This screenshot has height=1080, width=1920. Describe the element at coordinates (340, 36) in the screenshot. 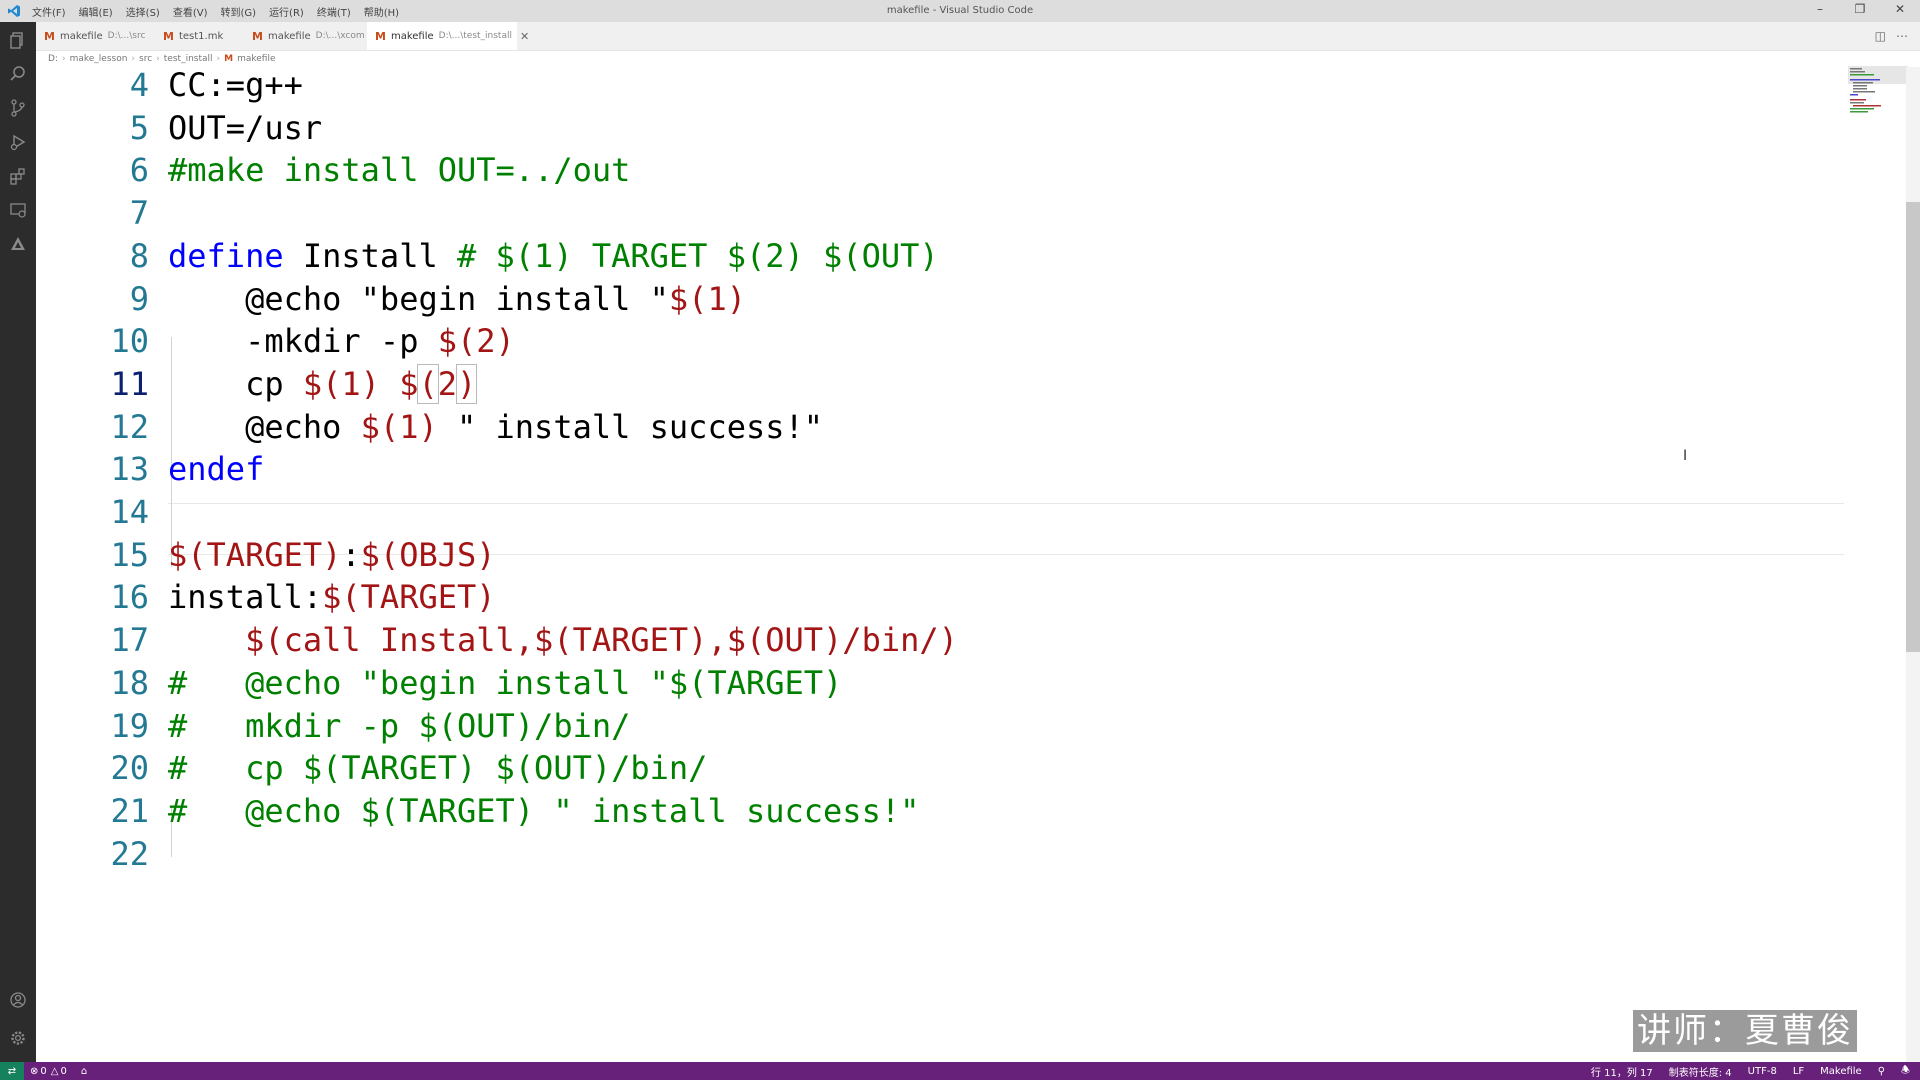

I see `tab-path: D:\...\xcom` at that location.